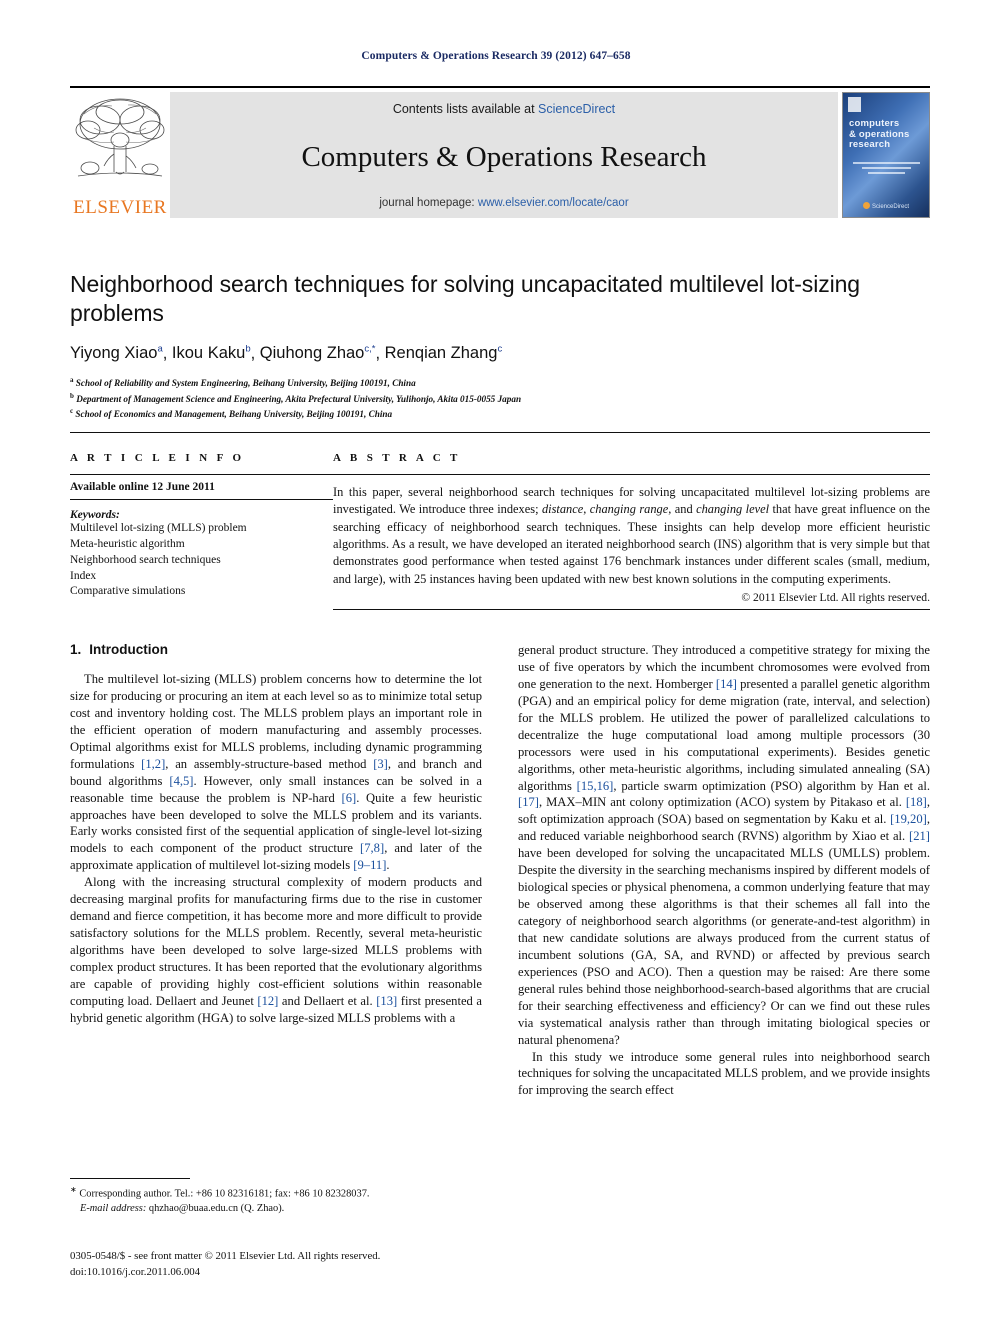  I want to click on section-number: 1., so click(76, 649).